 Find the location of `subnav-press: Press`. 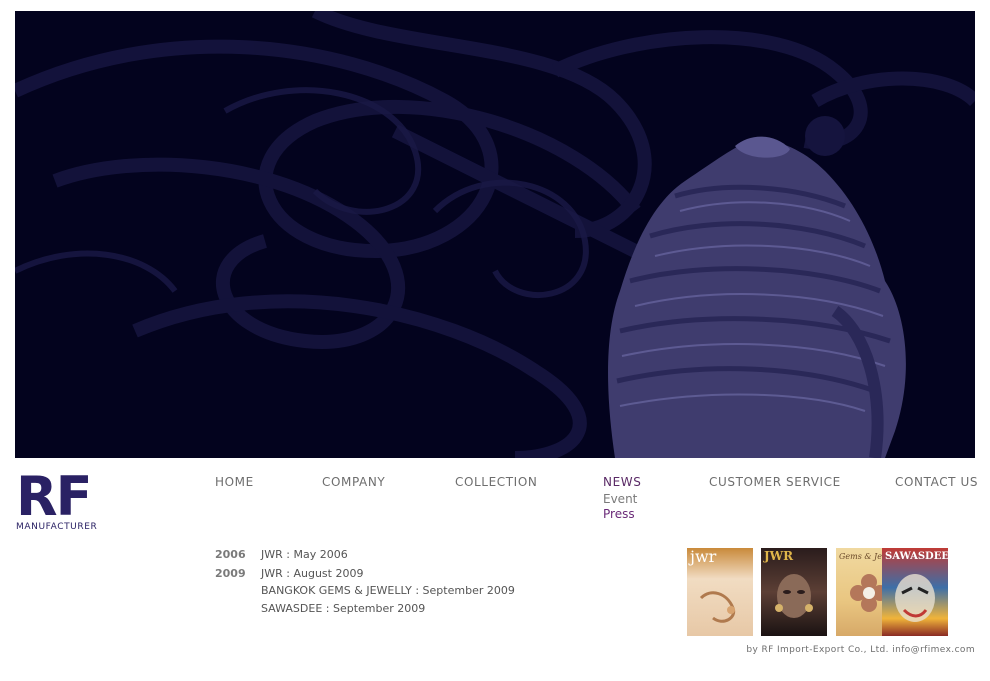

subnav-press: Press is located at coordinates (620, 514).